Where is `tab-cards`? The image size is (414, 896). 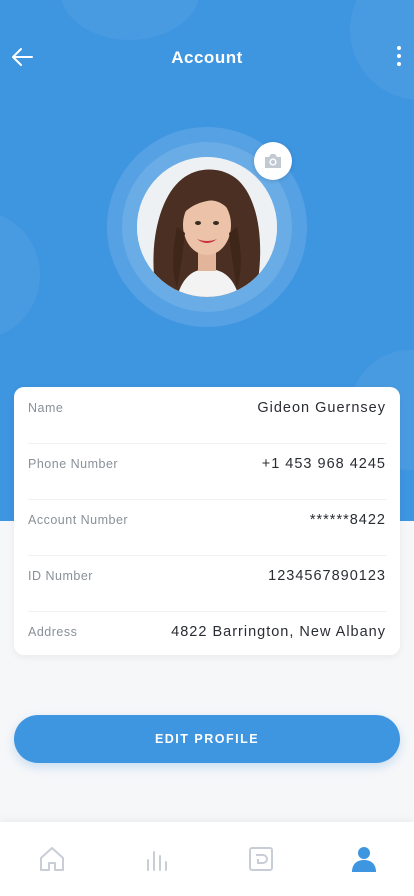 tab-cards is located at coordinates (261, 859).